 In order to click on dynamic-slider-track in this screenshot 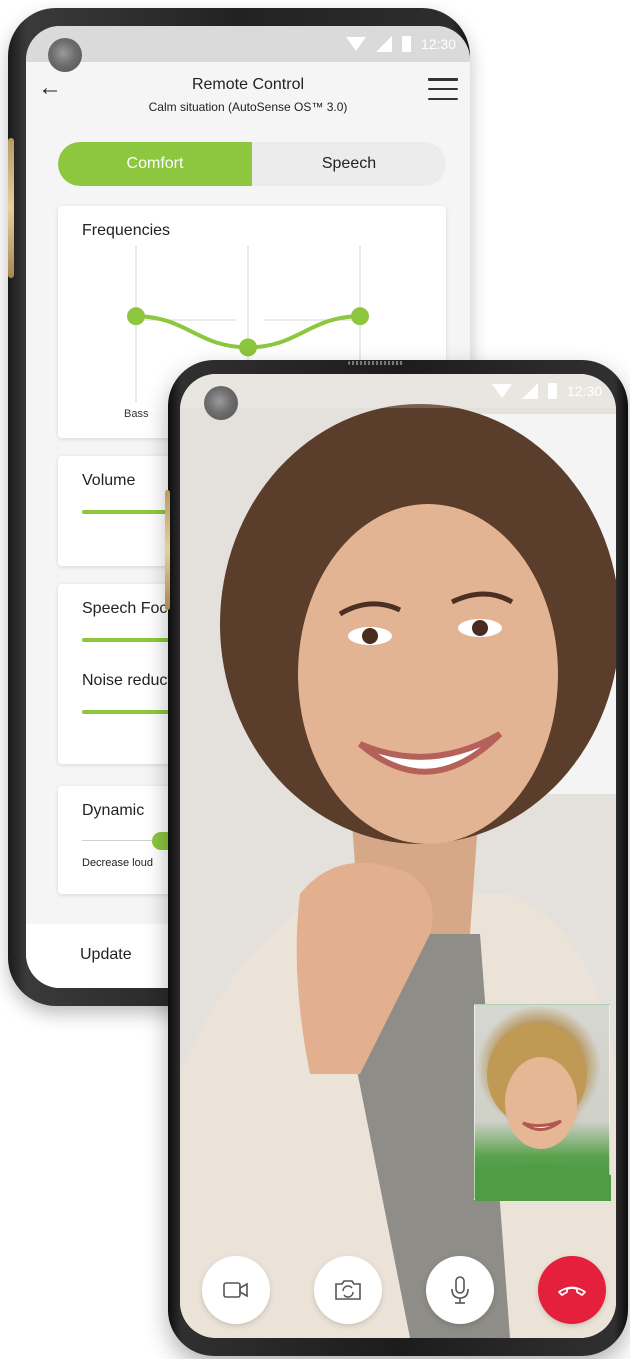, I will do `click(117, 840)`.